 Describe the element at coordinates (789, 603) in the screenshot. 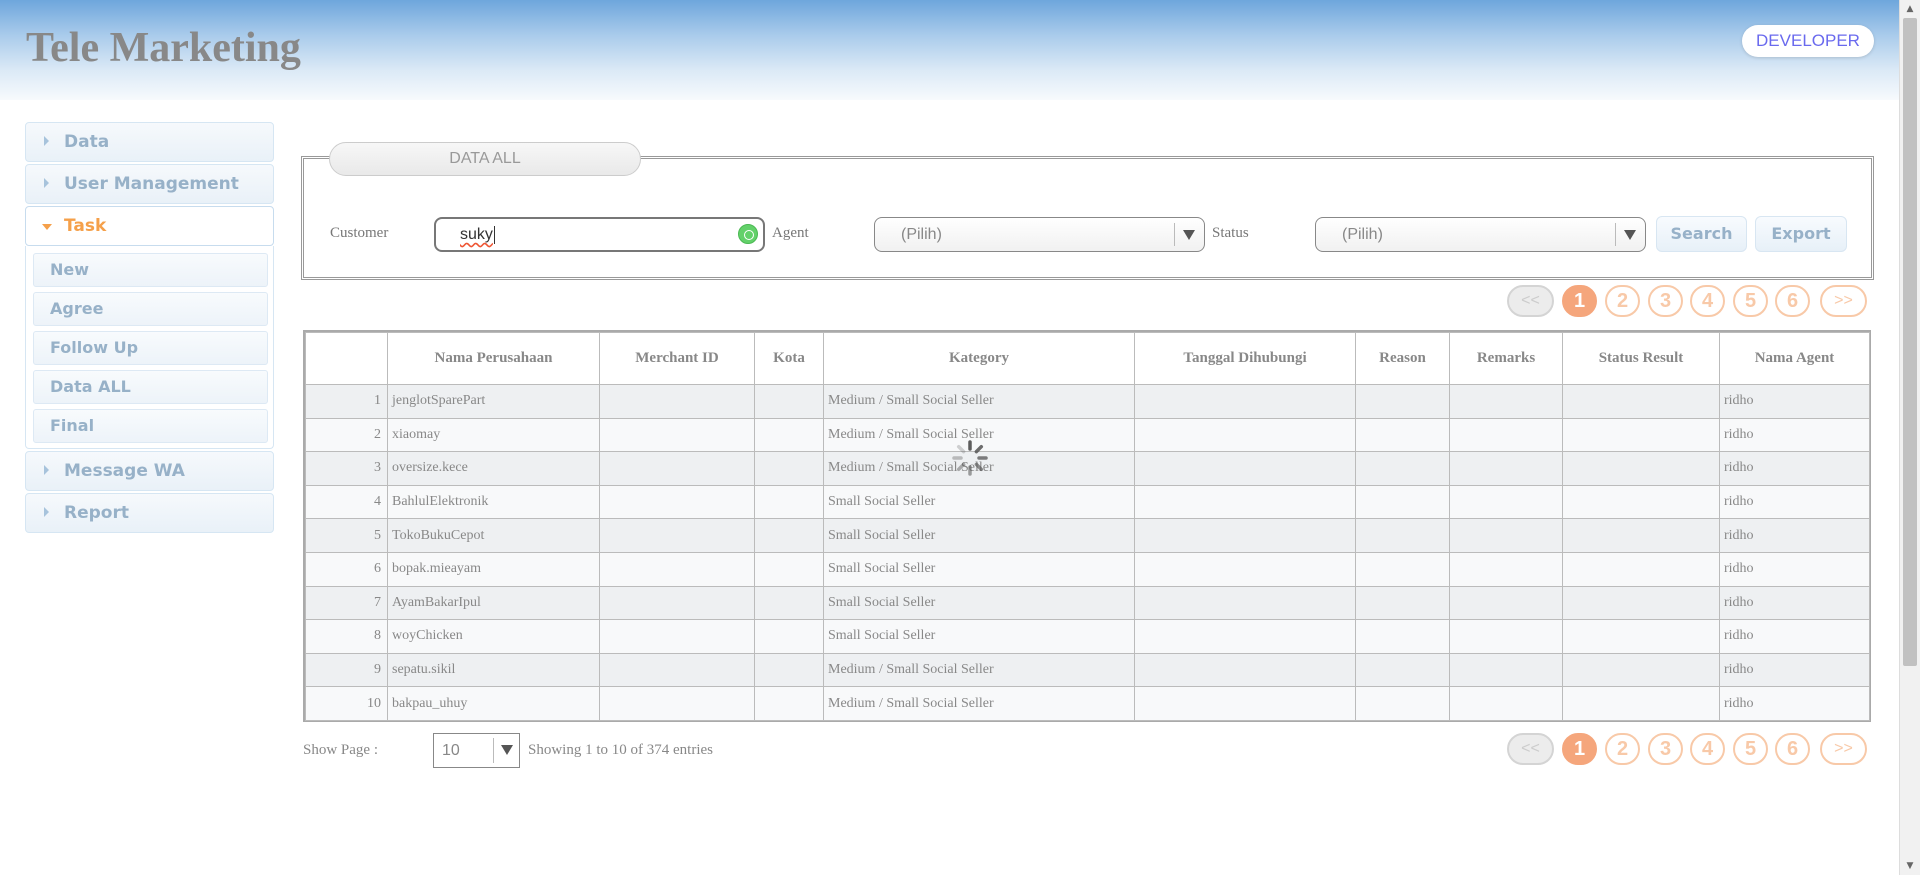

I see `cell-kota` at that location.